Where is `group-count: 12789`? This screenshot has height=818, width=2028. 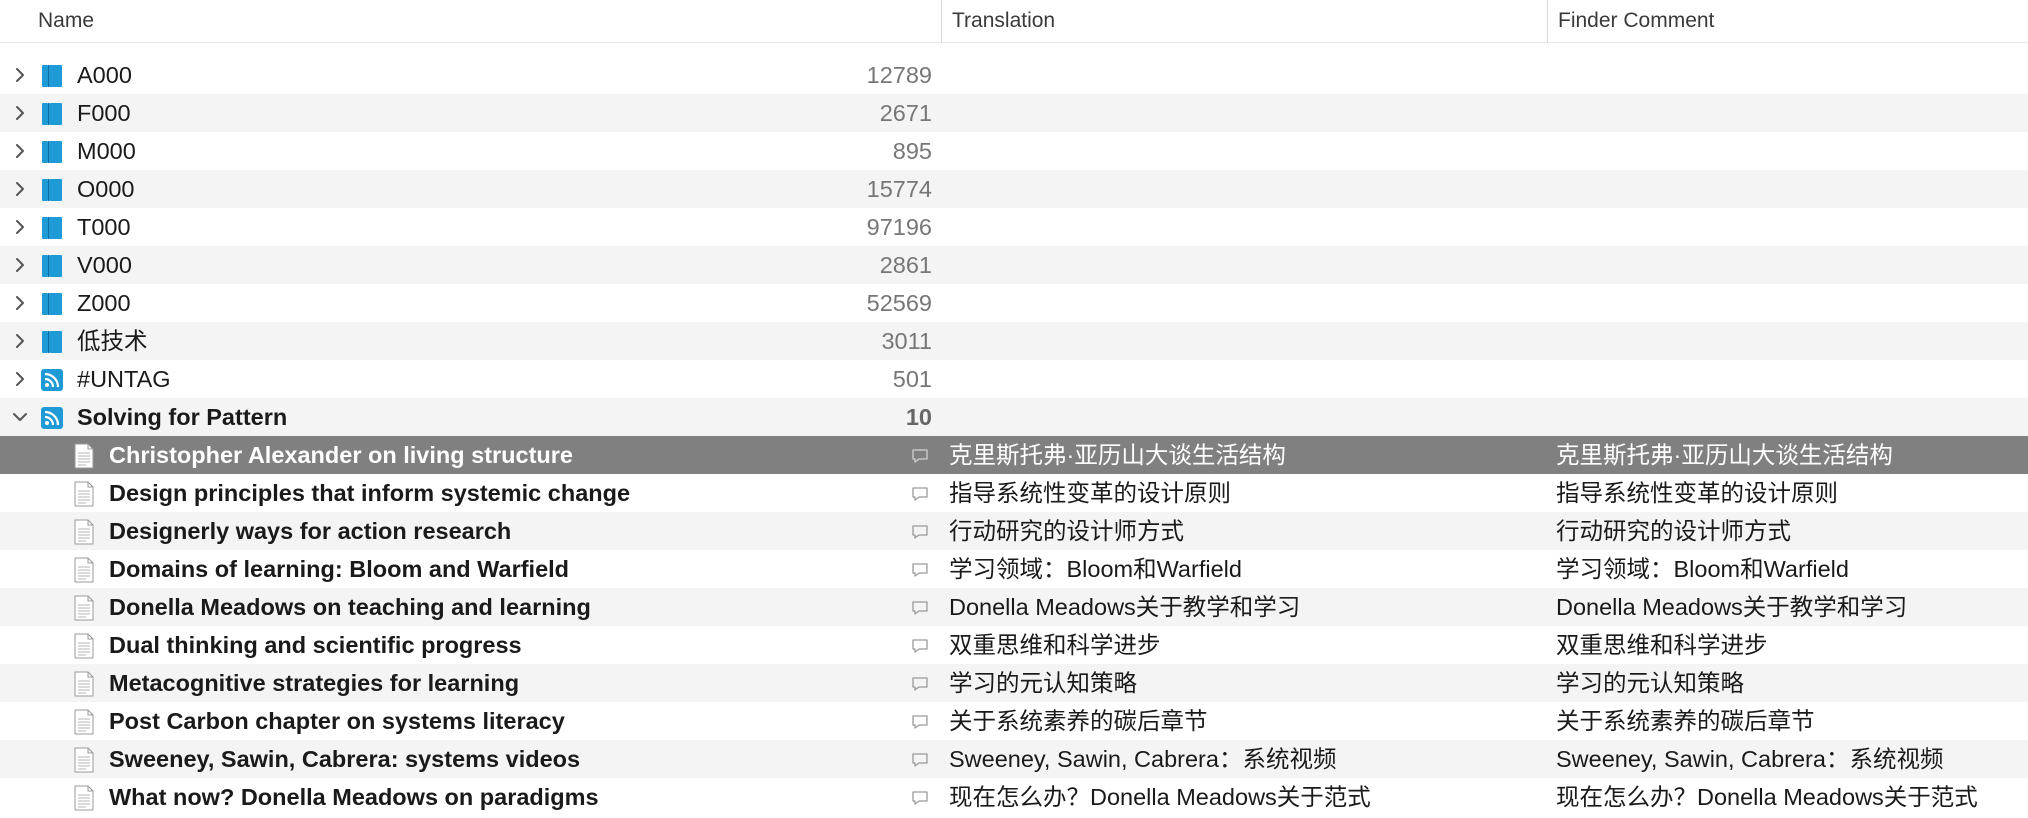
group-count: 12789 is located at coordinates (899, 75).